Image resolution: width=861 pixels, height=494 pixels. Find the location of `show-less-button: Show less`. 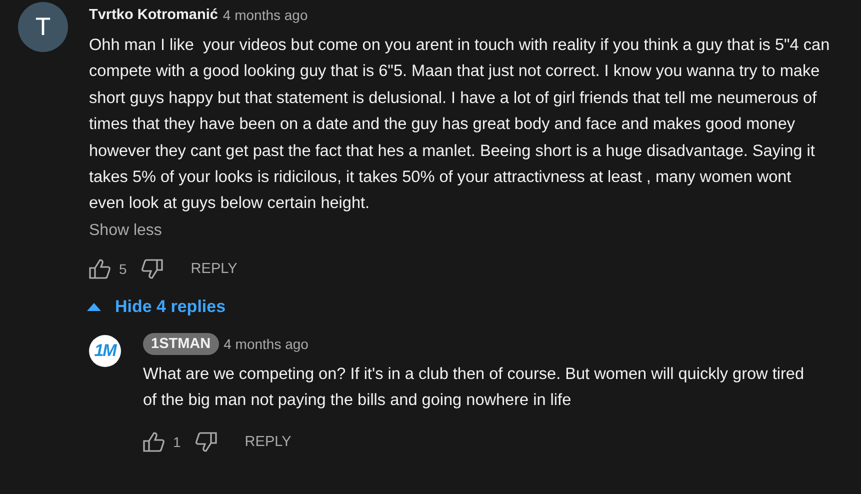

show-less-button: Show less is located at coordinates (125, 231).